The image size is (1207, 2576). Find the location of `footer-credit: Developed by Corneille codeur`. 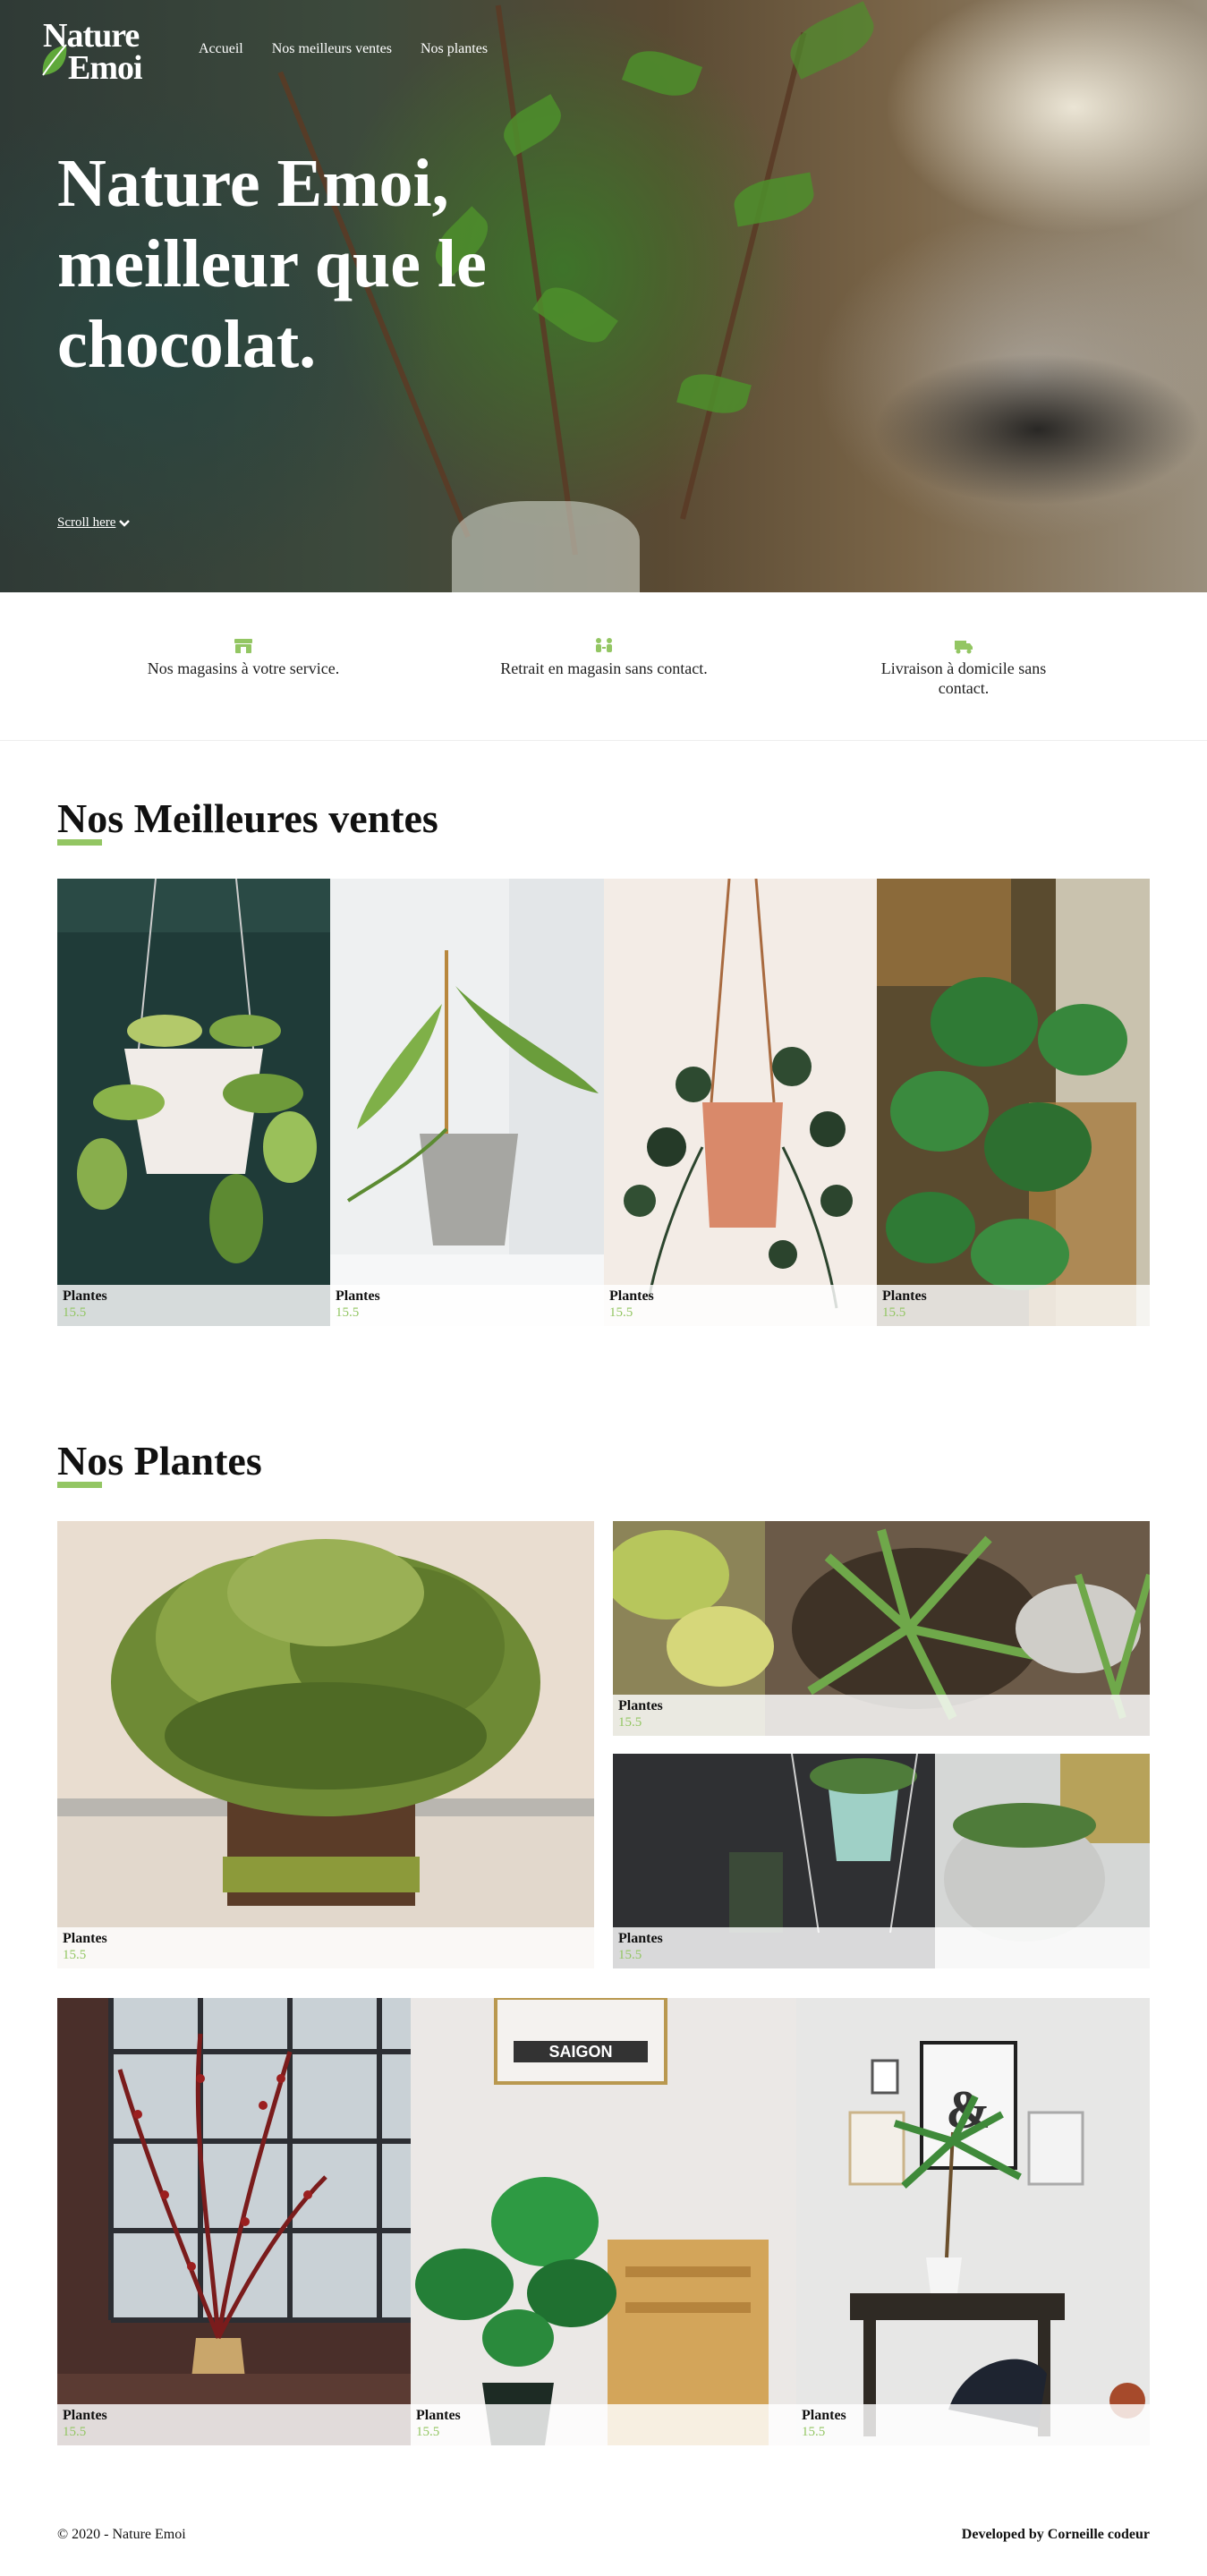

footer-credit: Developed by Corneille codeur is located at coordinates (1055, 2534).